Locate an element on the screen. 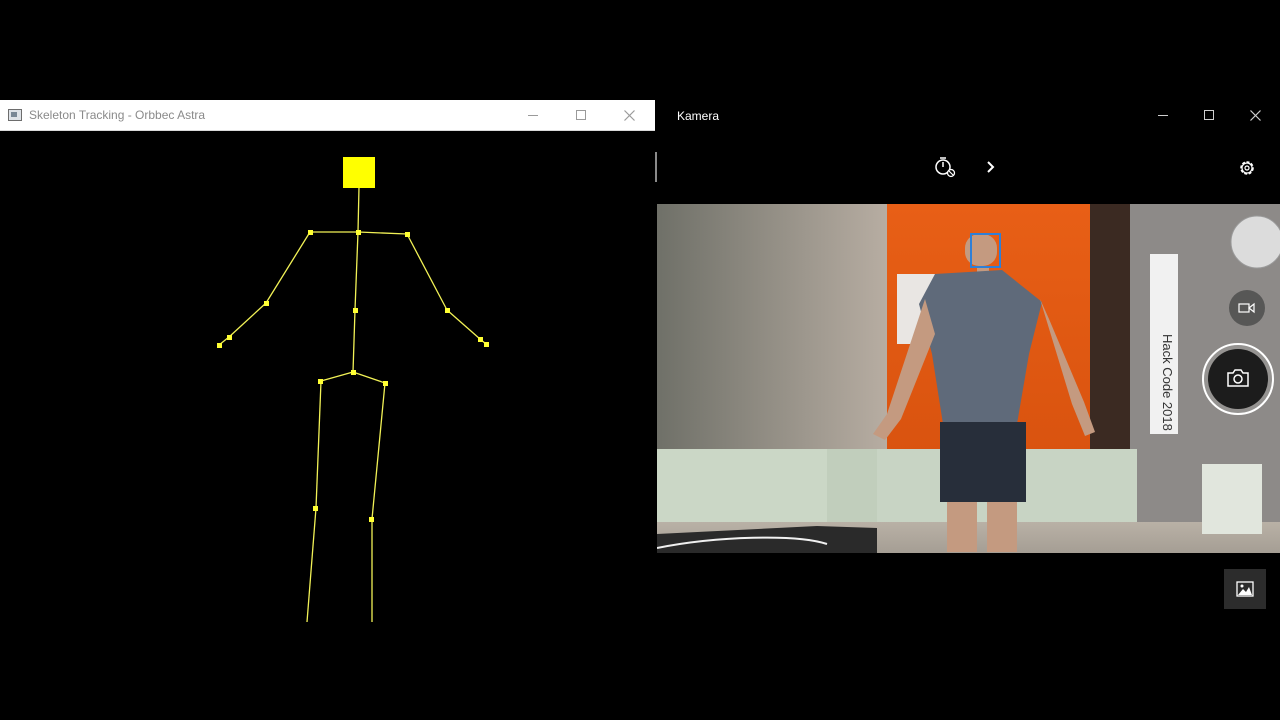 Image resolution: width=1280 pixels, height=720 pixels. camera-icon is located at coordinates (1238, 378).